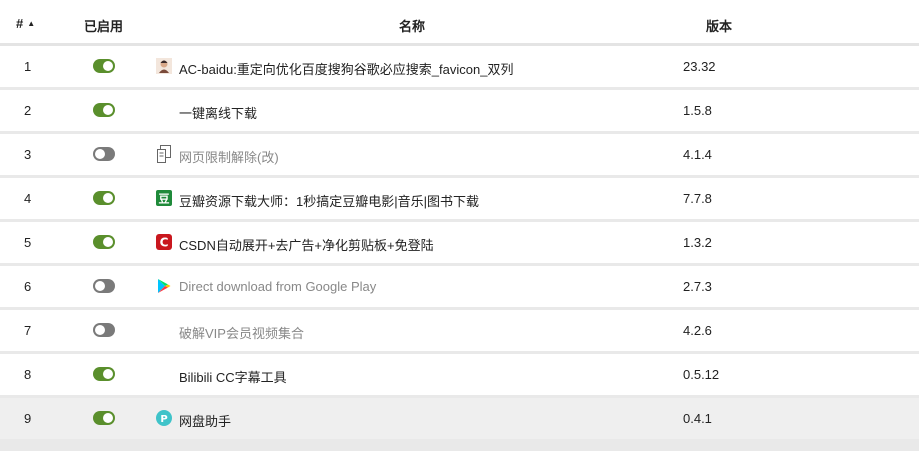 Image resolution: width=919 pixels, height=451 pixels. Describe the element at coordinates (459, 286) in the screenshot. I see `table-row: 6 Direct download from Google Play 2.7.3` at that location.